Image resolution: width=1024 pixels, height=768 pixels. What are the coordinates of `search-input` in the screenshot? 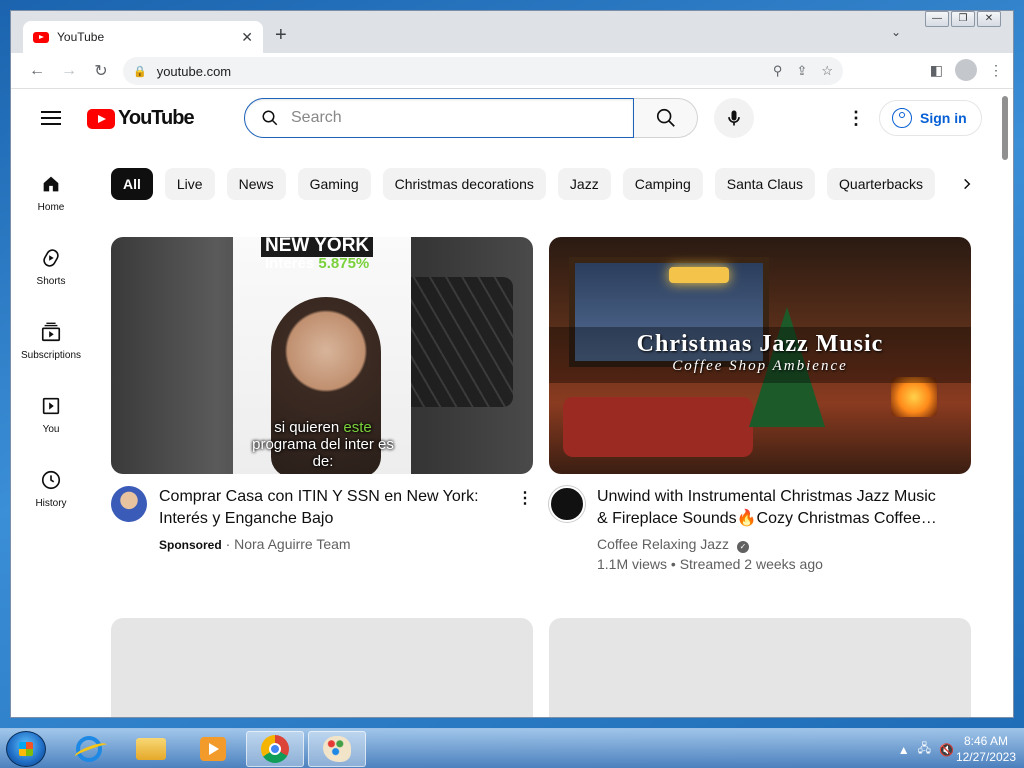 It's located at (451, 118).